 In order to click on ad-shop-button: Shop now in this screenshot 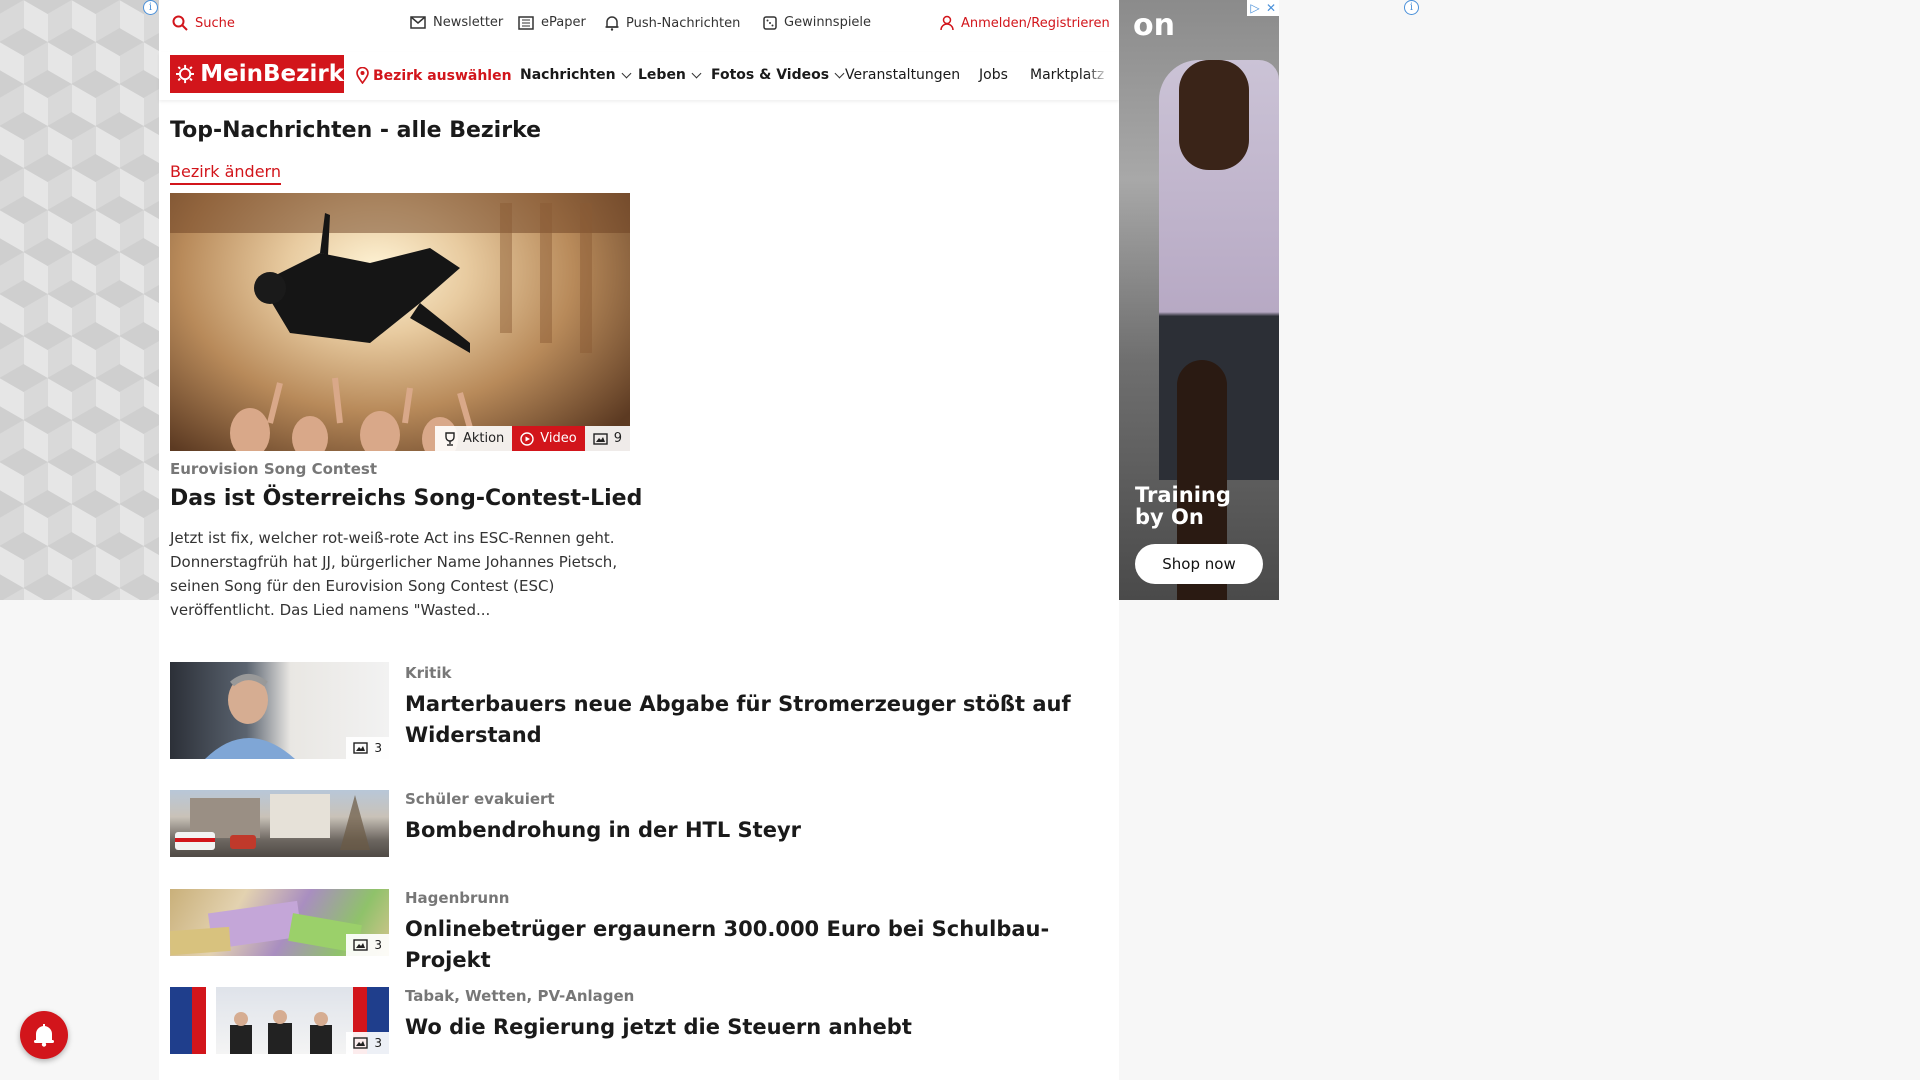, I will do `click(1199, 564)`.